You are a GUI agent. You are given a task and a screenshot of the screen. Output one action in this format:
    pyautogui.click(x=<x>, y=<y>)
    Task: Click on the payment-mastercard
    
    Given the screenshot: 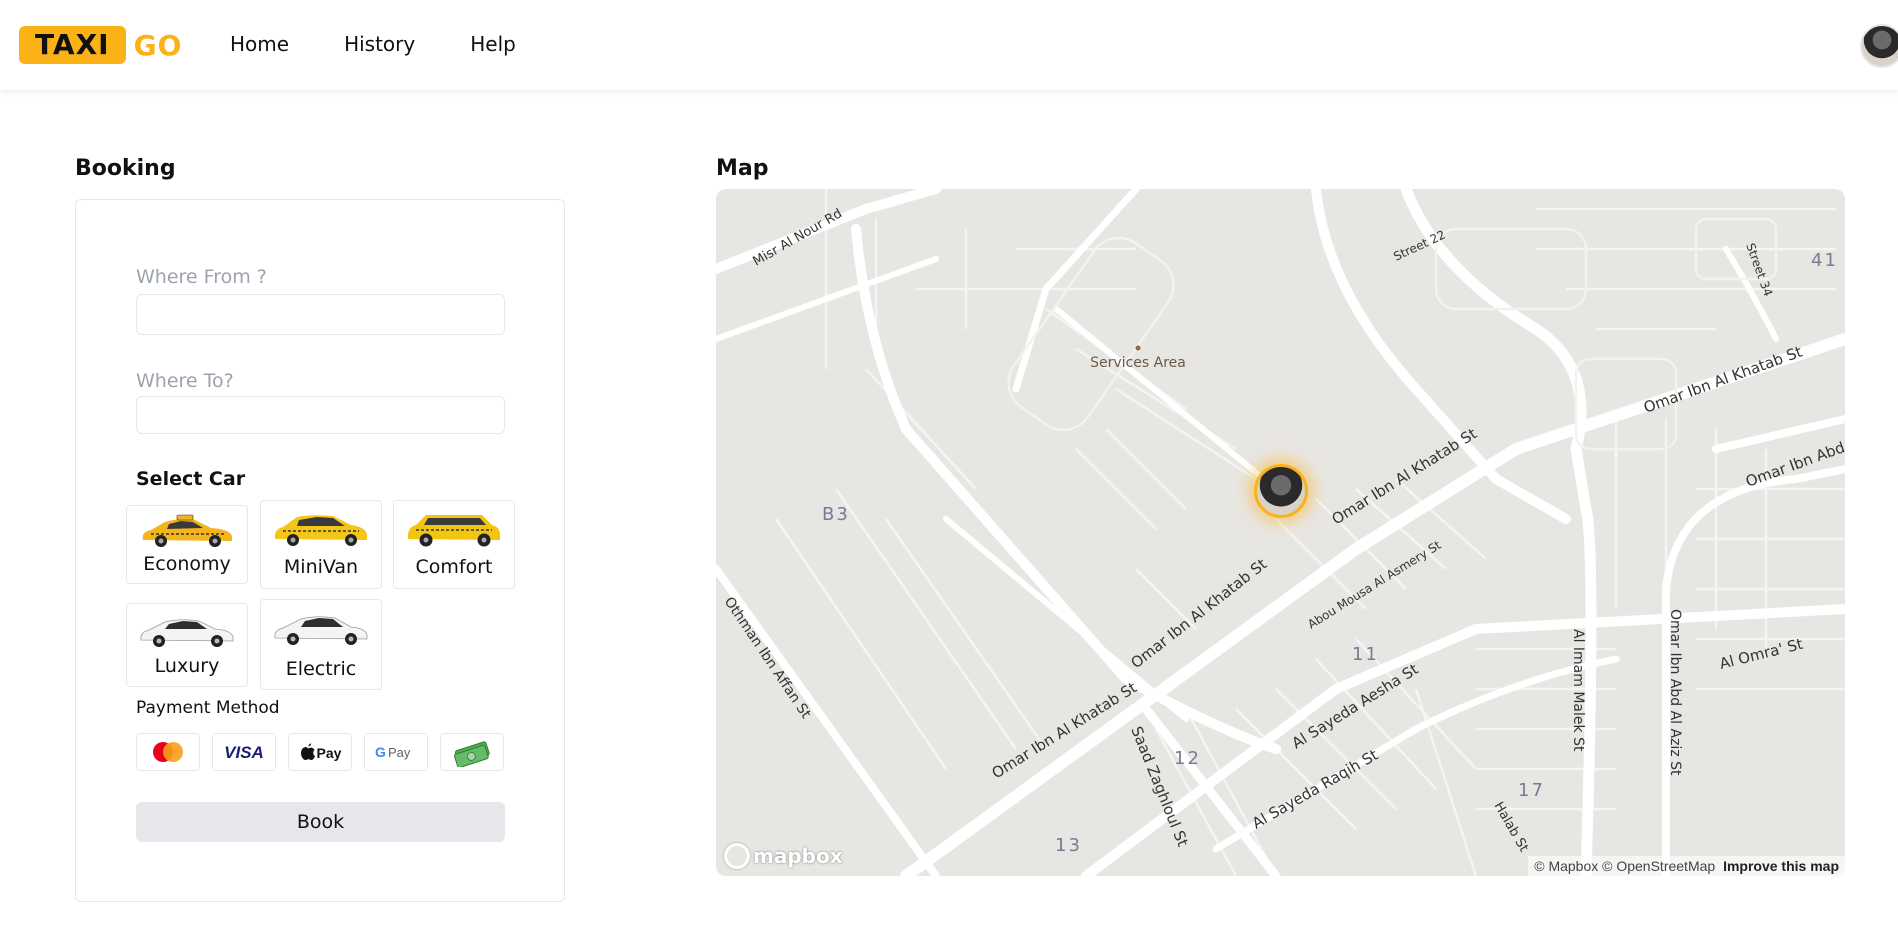 What is the action you would take?
    pyautogui.click(x=168, y=752)
    